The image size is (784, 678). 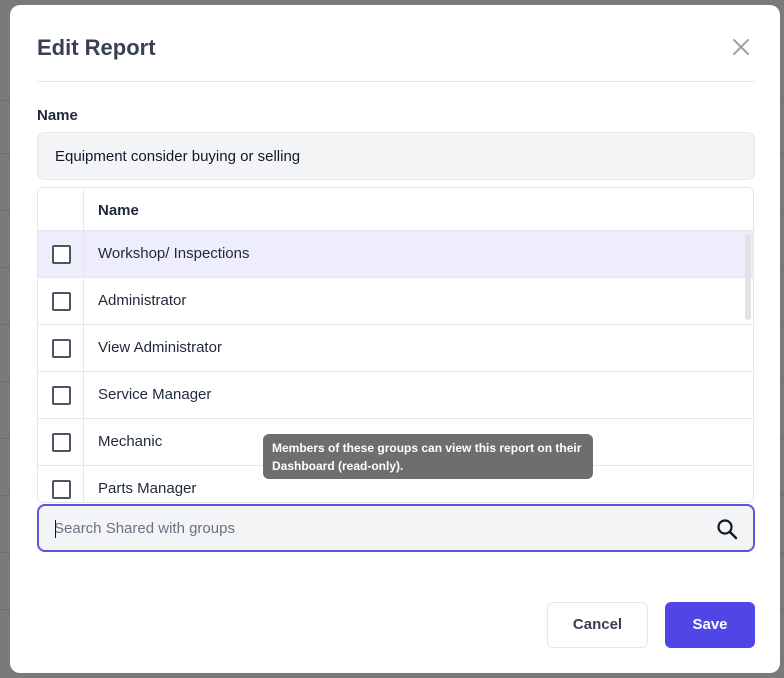 I want to click on group-name: Parts Manager, so click(x=147, y=488).